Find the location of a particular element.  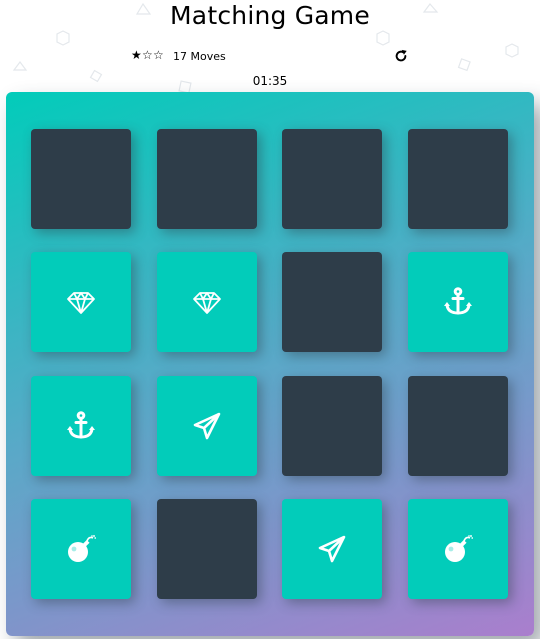

moves-counter: 17 Moves is located at coordinates (199, 56).